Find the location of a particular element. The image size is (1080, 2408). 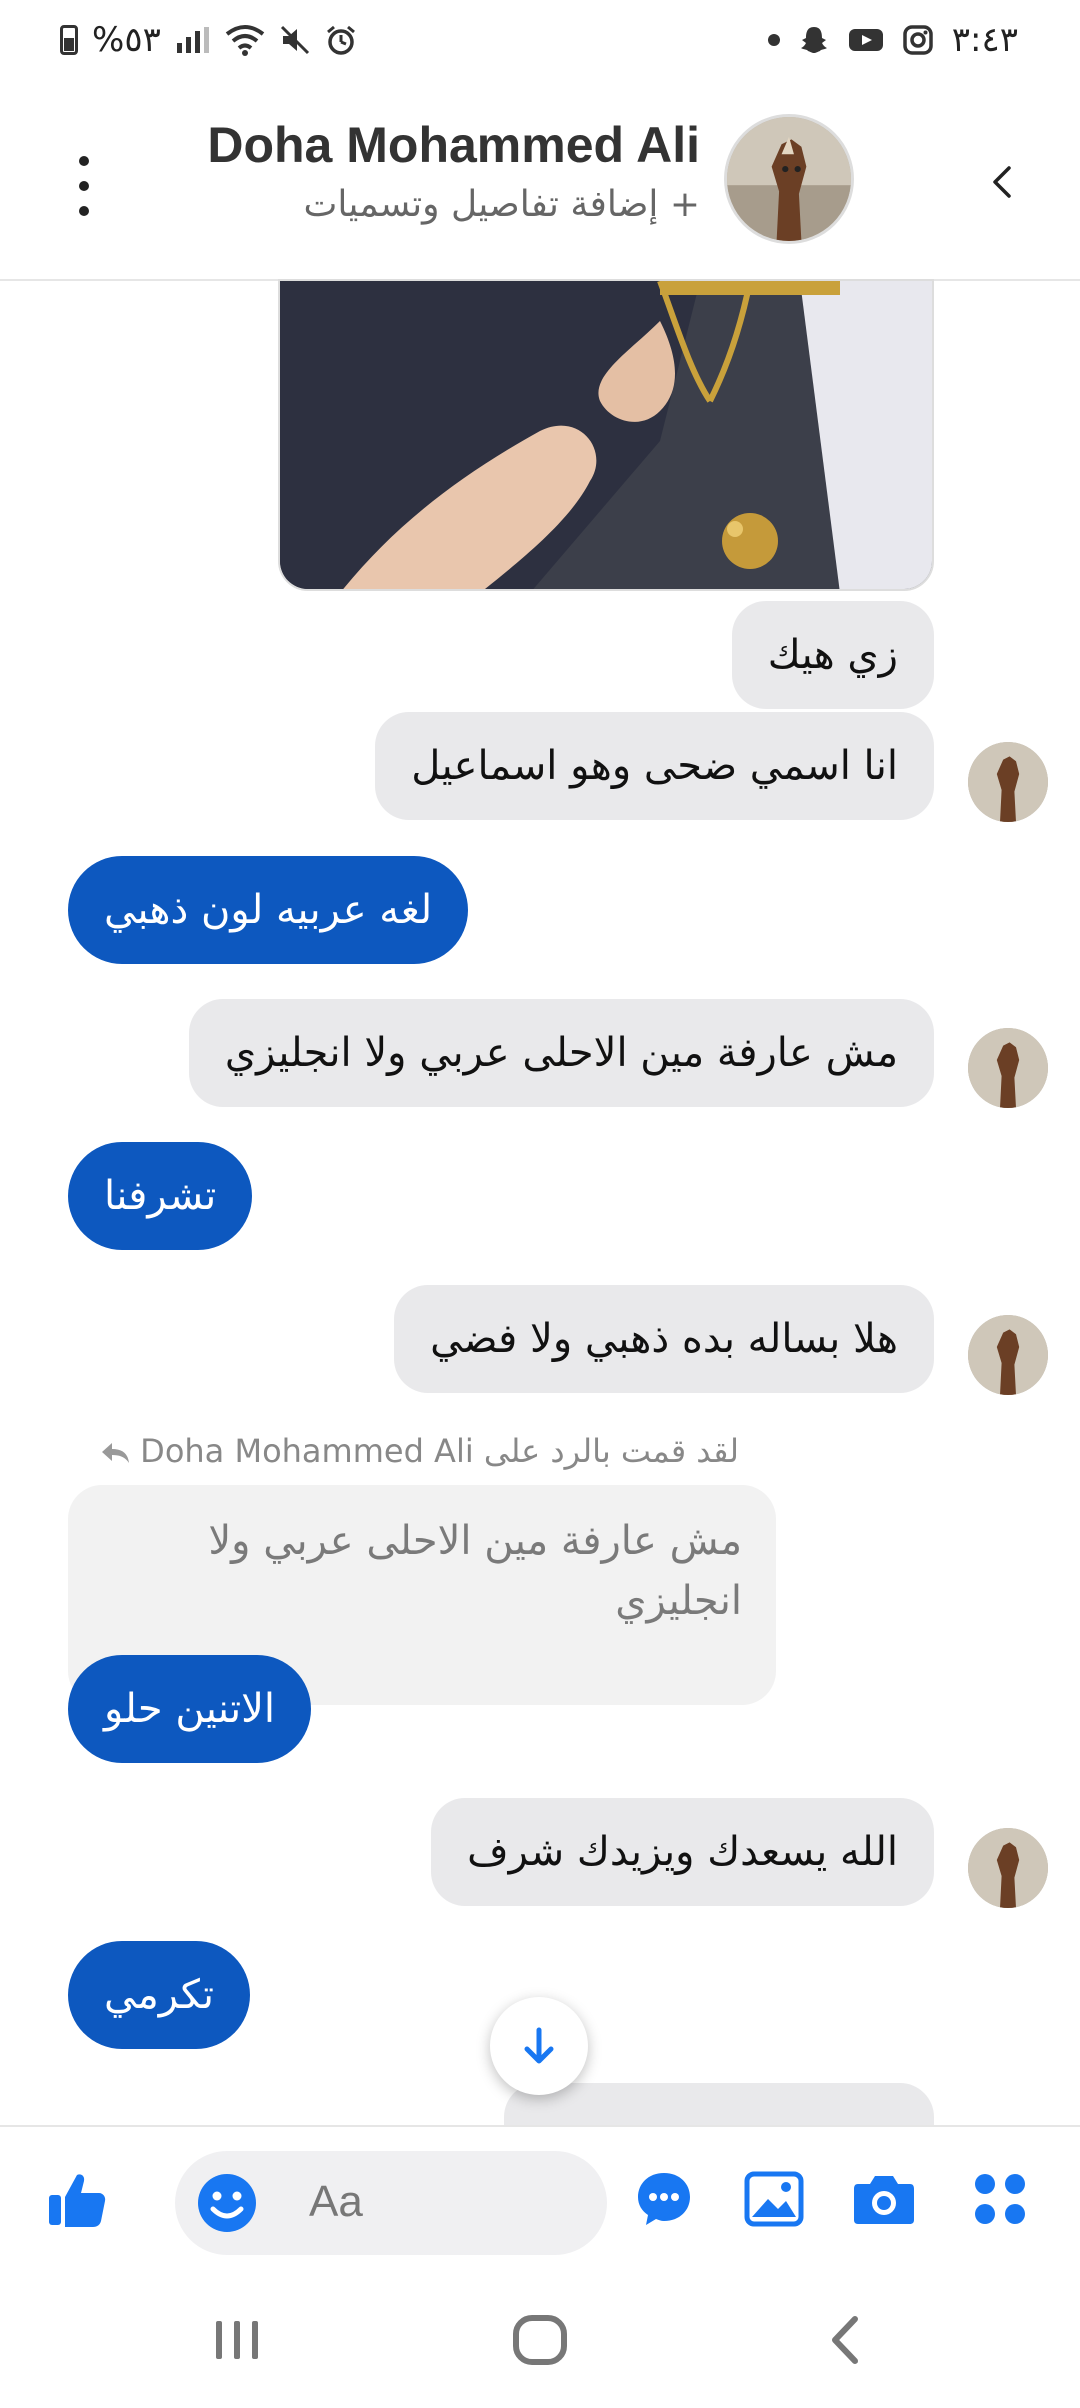

battery-icon is located at coordinates (69, 40).